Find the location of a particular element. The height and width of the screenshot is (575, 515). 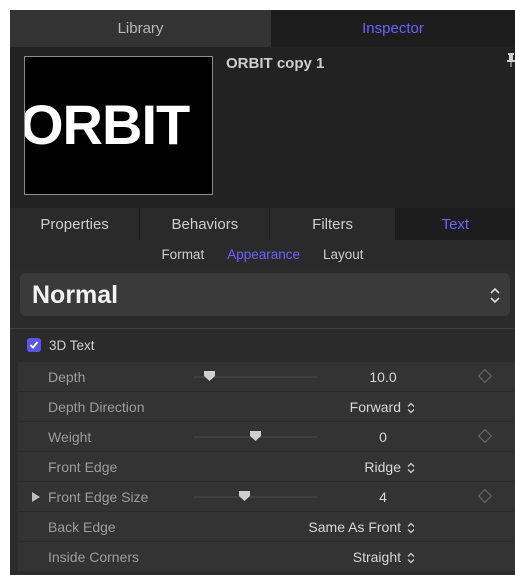

checkmark-icon is located at coordinates (34, 345).